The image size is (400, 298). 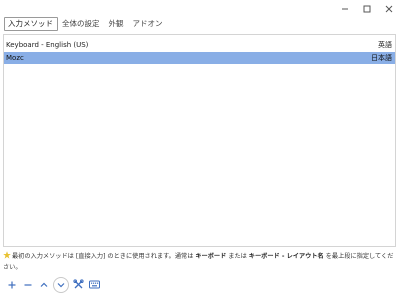 I want to click on tab-global-config: 全体の設定, so click(x=81, y=24).